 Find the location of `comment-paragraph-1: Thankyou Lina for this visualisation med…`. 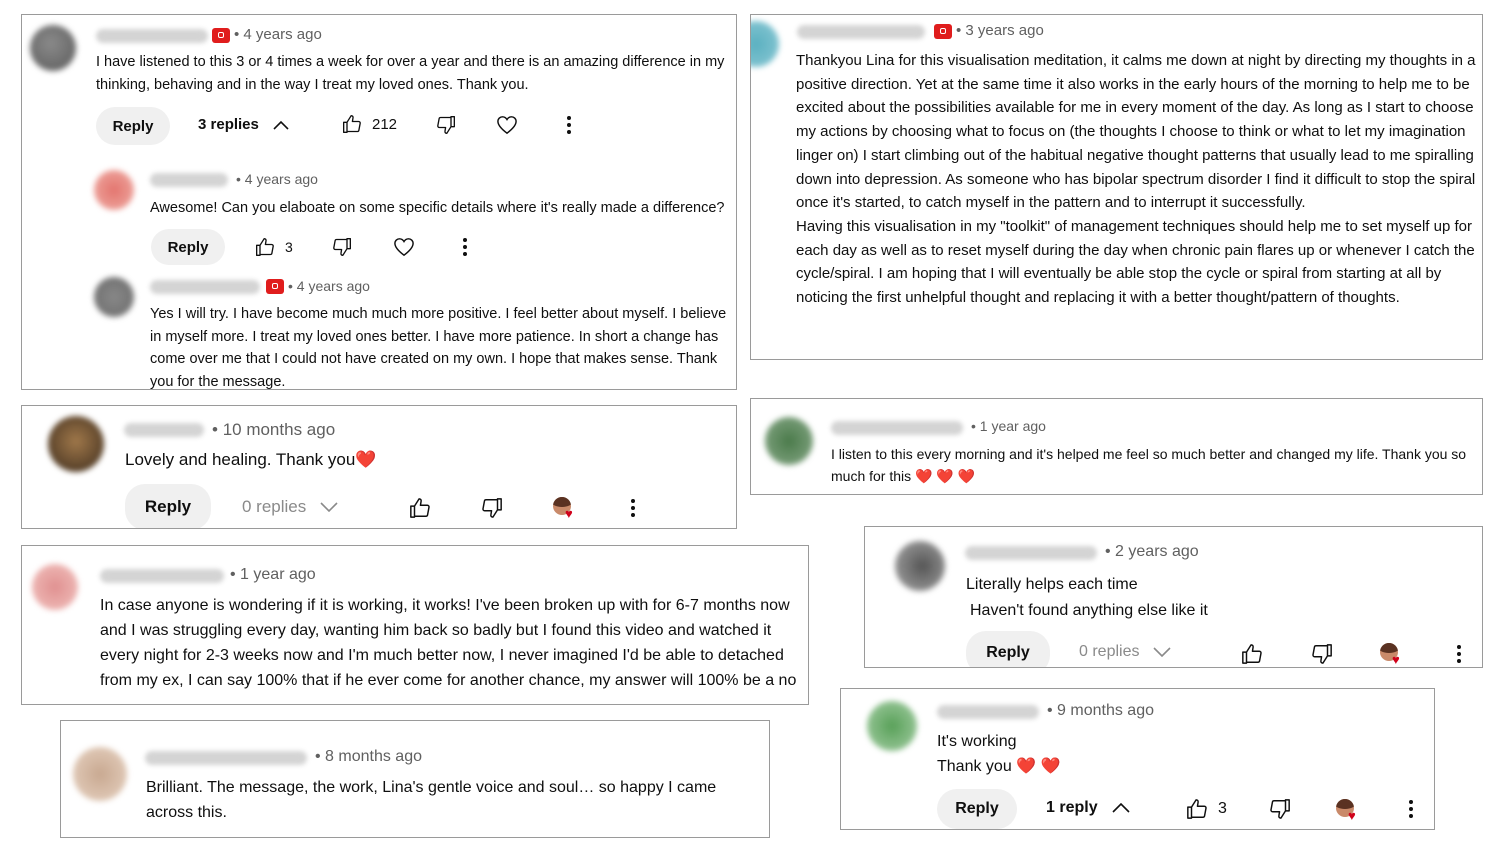

comment-paragraph-1: Thankyou Lina for this visualisation med… is located at coordinates (1136, 132).